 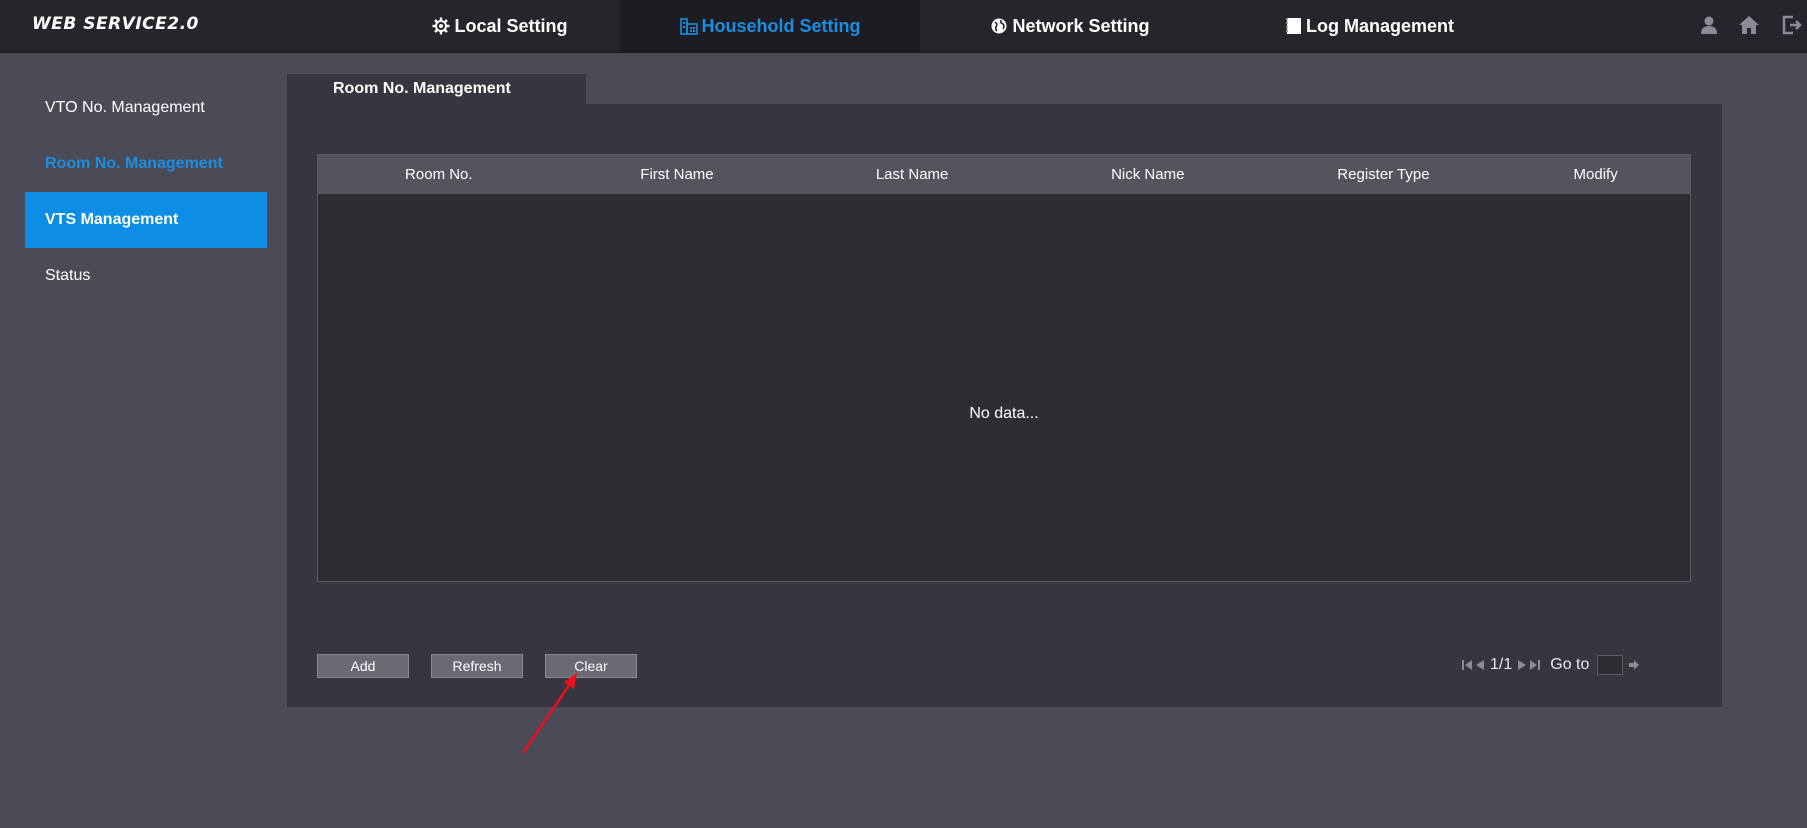 I want to click on tab-local-setting: Local Setting, so click(x=500, y=26).